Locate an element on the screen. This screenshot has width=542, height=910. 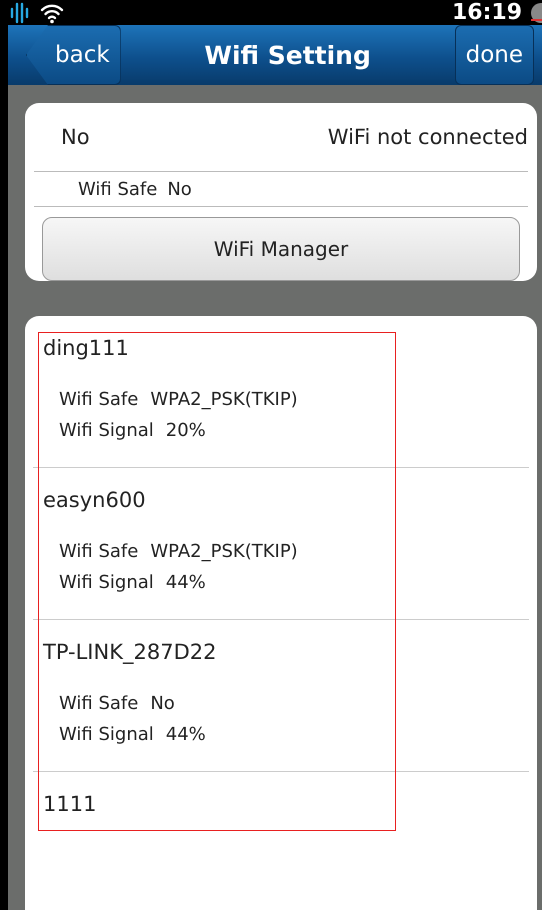
clock-time: 16:19 is located at coordinates (487, 12).